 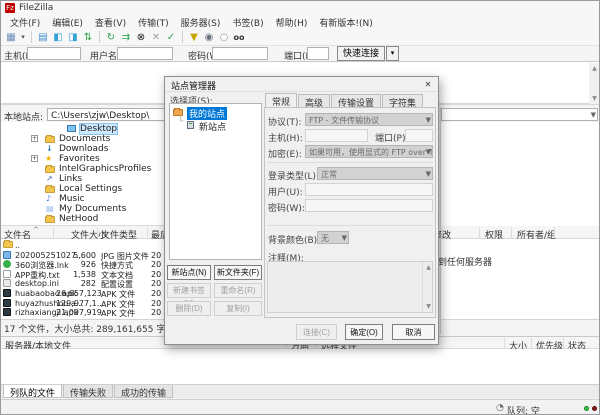 I want to click on find-icon: oo, so click(x=239, y=37).